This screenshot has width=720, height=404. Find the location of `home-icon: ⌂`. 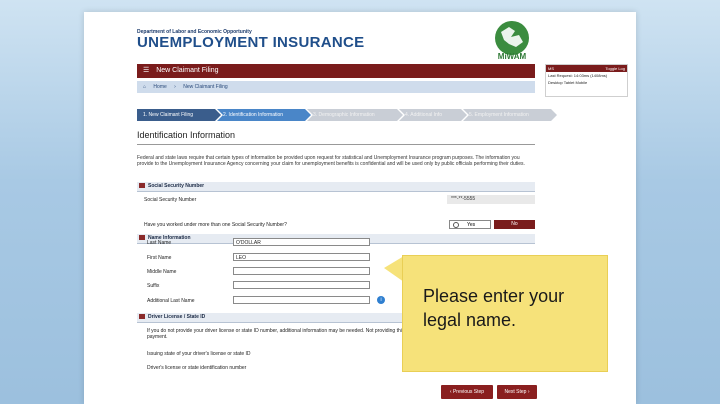

home-icon: ⌂ is located at coordinates (144, 87).